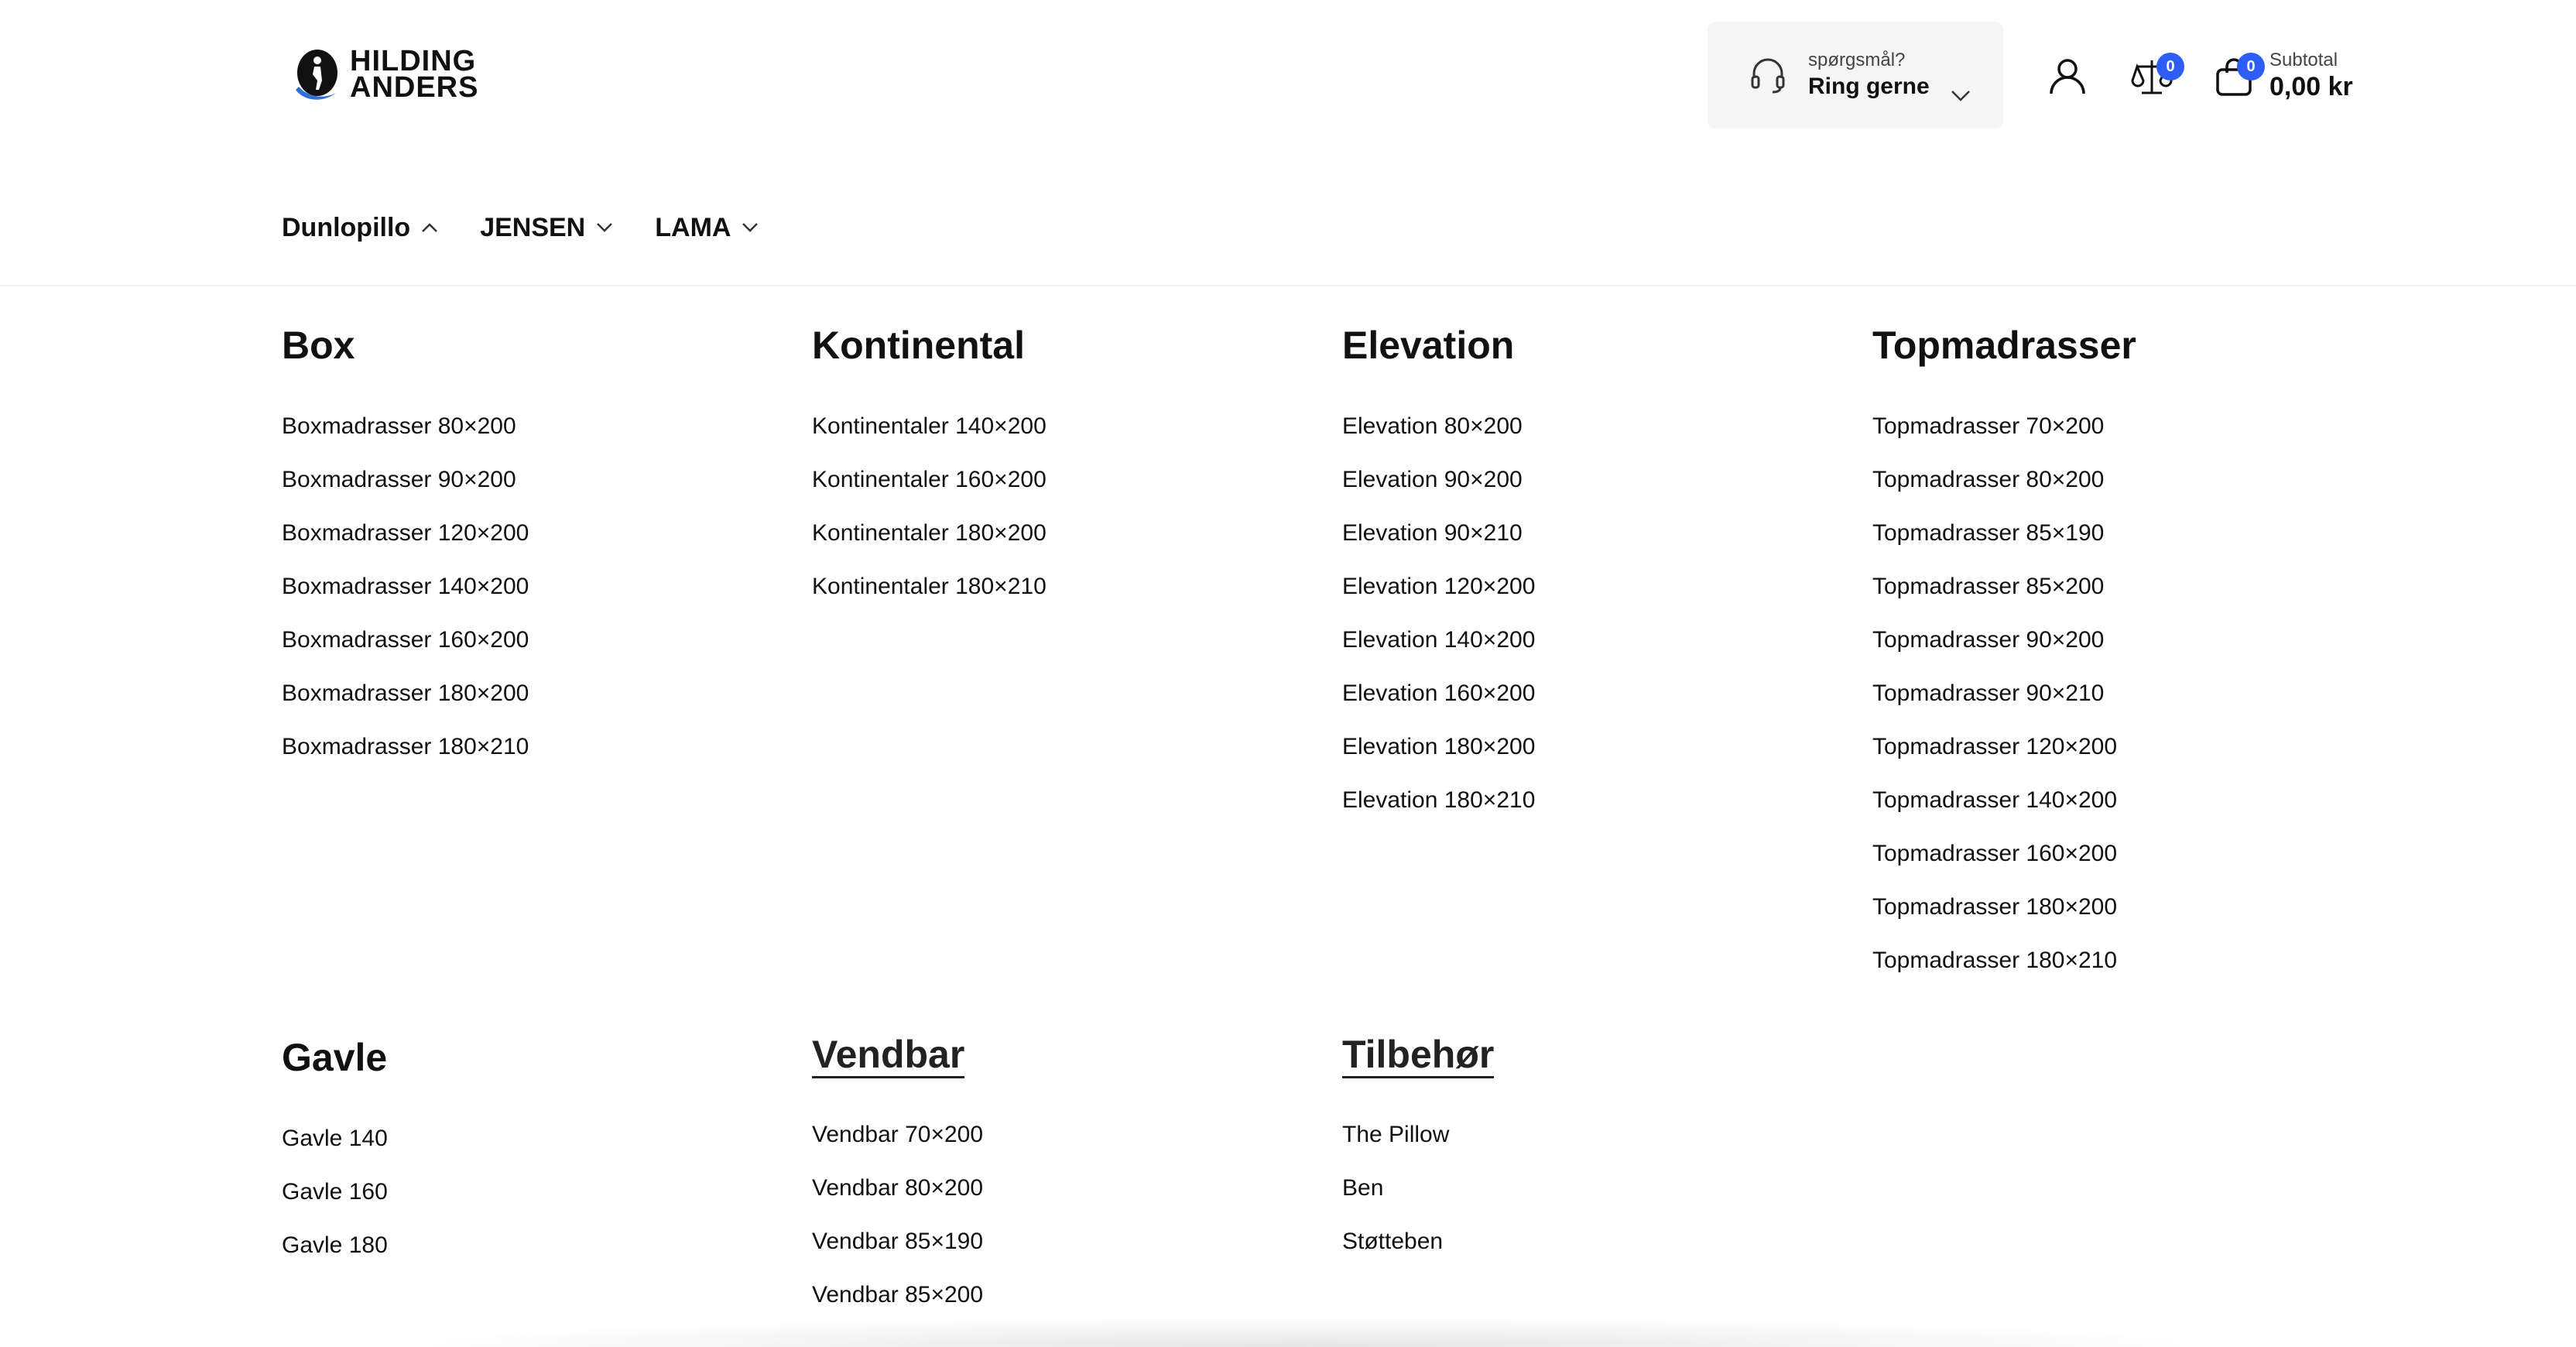  I want to click on menu-link: Boxmadrasser 160×200, so click(529, 640).